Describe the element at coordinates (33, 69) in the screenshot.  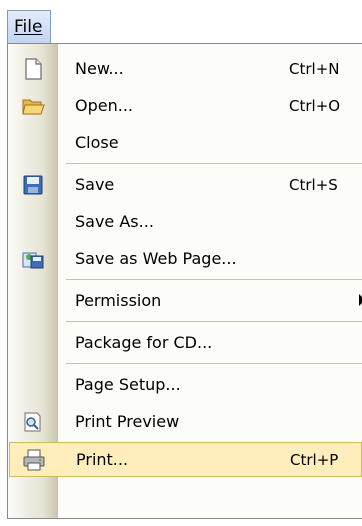
I see `new-document-icon` at that location.